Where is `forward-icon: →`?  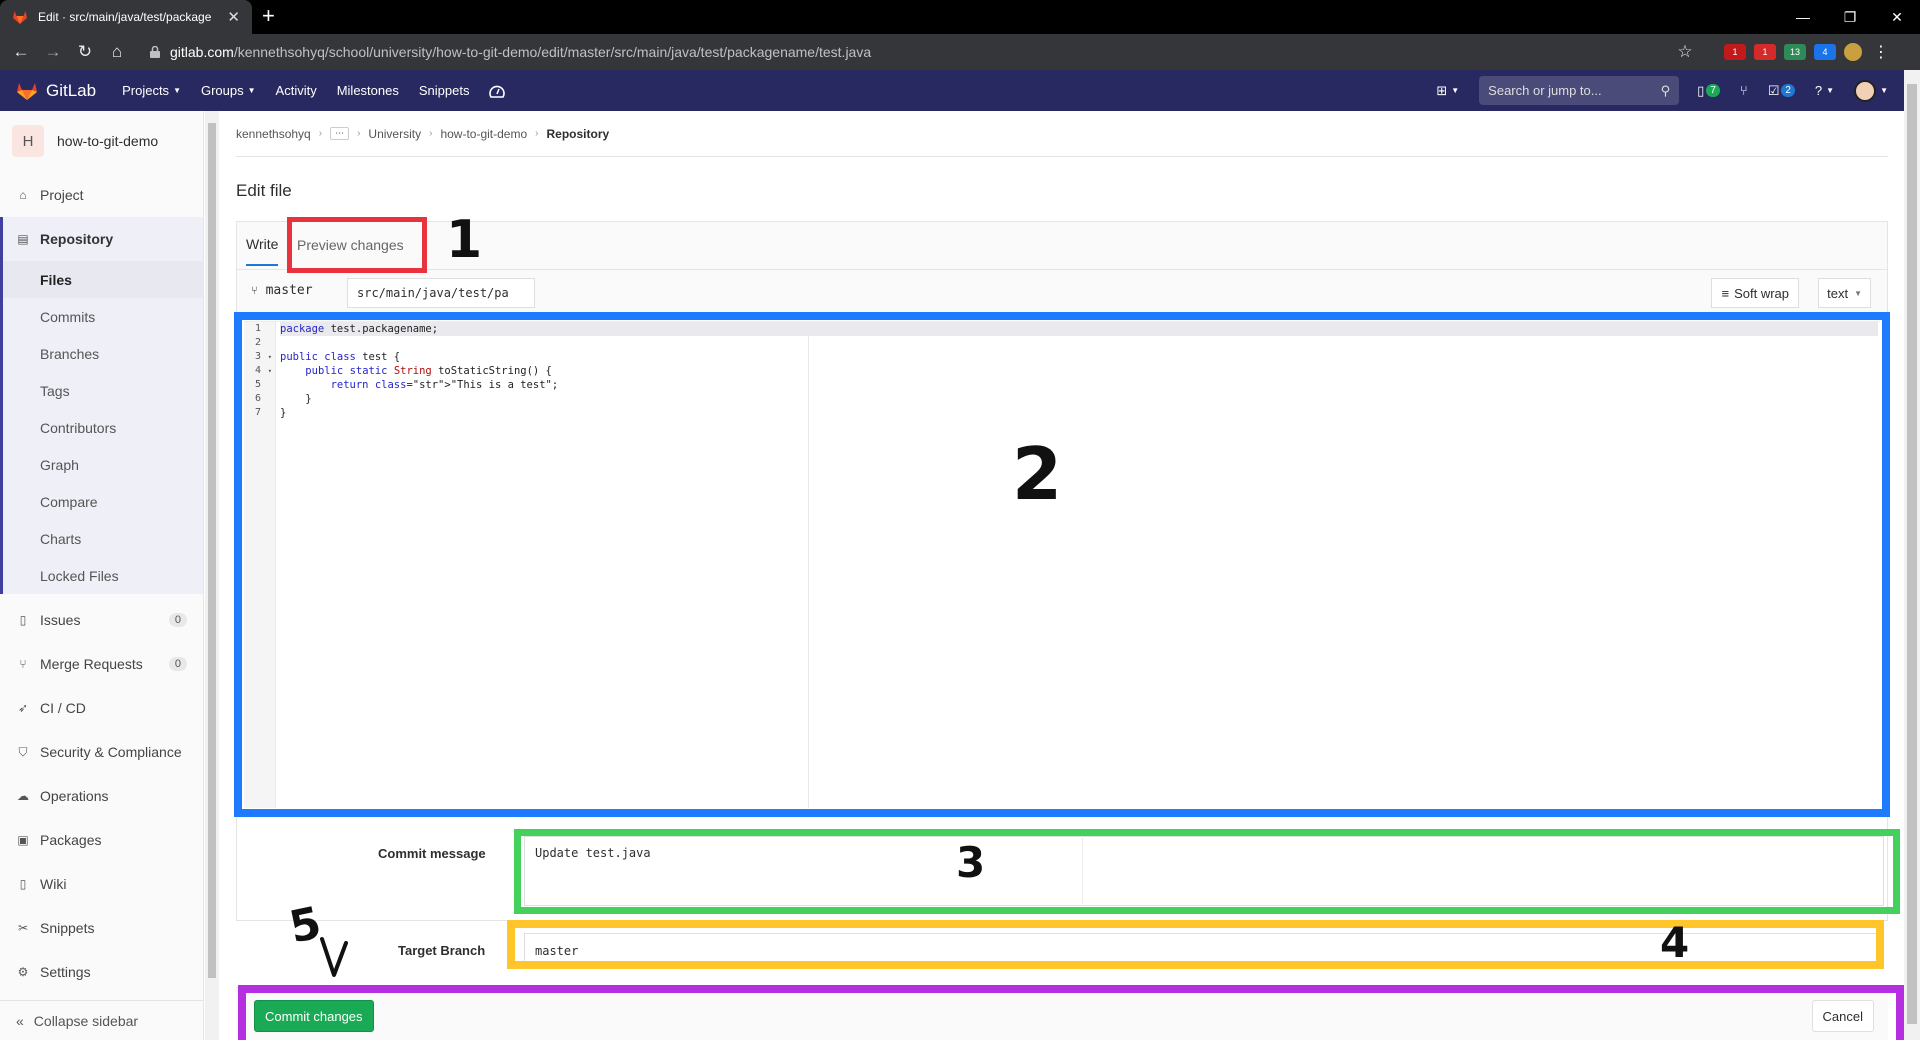
forward-icon: → is located at coordinates (53, 52).